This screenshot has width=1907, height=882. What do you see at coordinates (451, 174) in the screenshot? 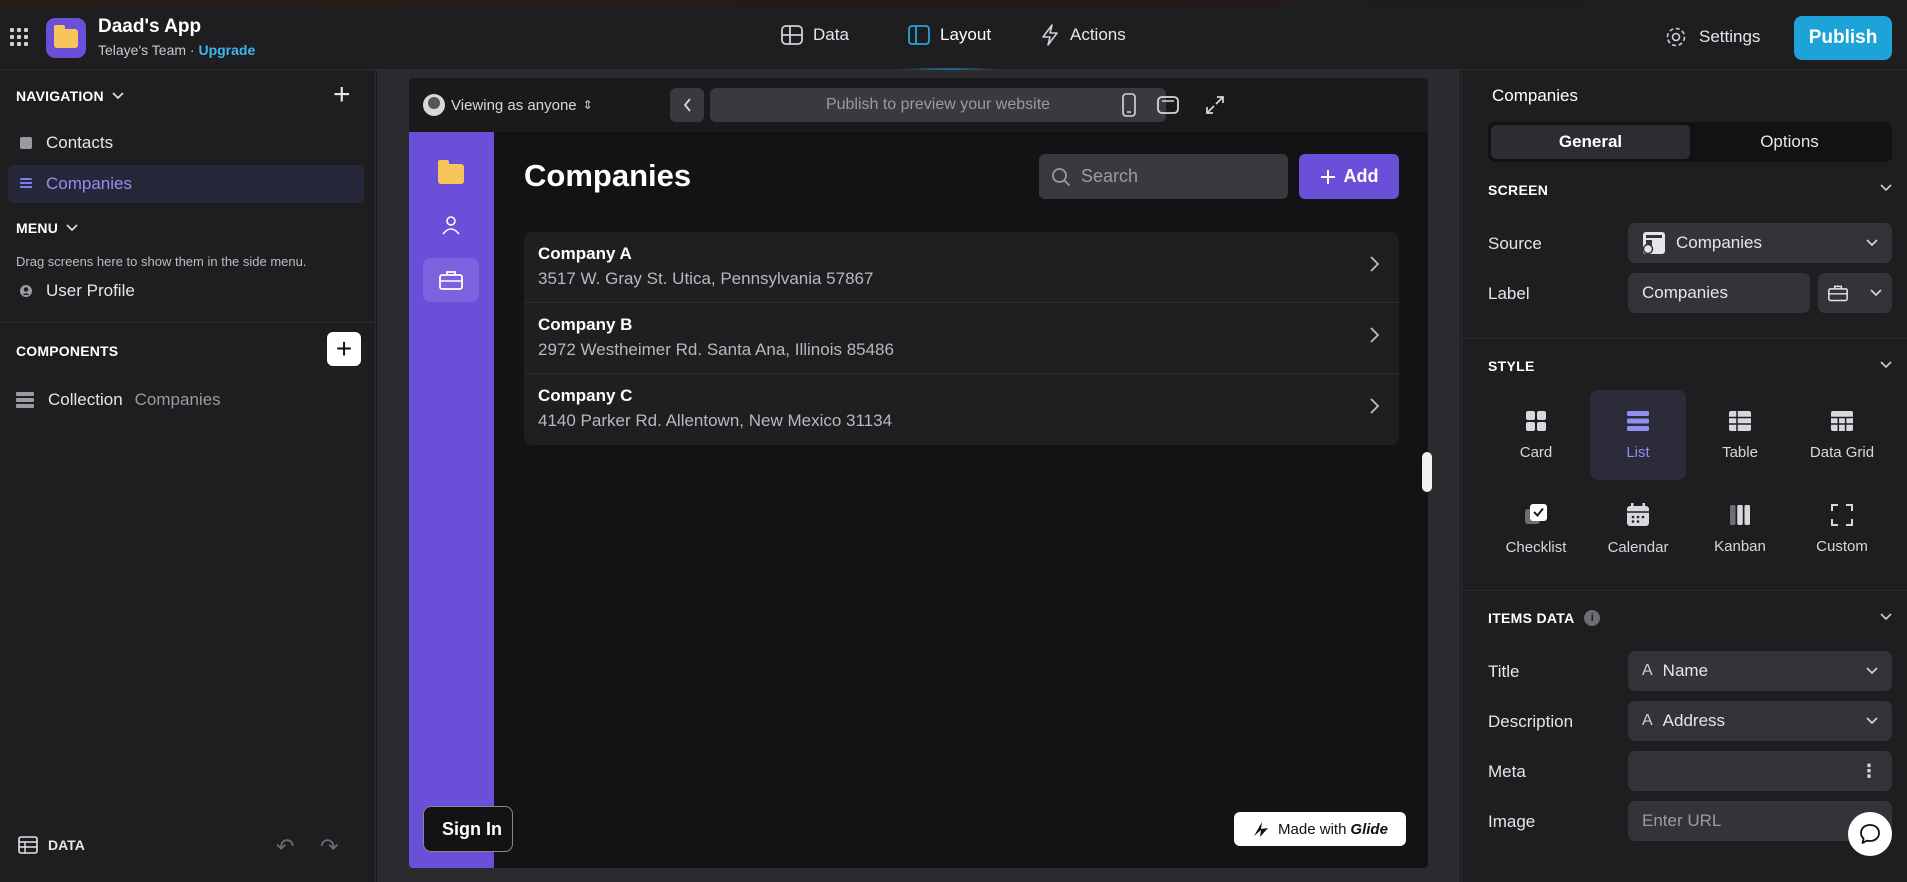
I see `app-logo-icon` at bounding box center [451, 174].